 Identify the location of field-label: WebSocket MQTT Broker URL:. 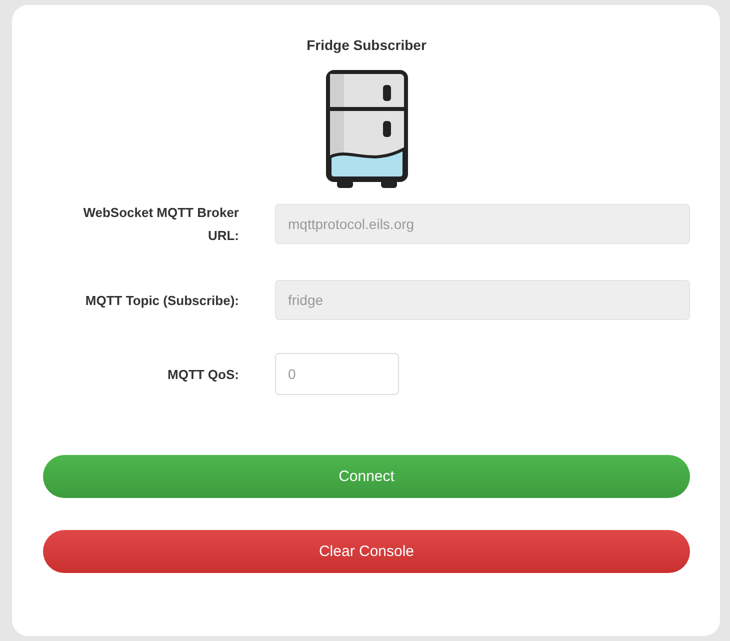
(160, 224).